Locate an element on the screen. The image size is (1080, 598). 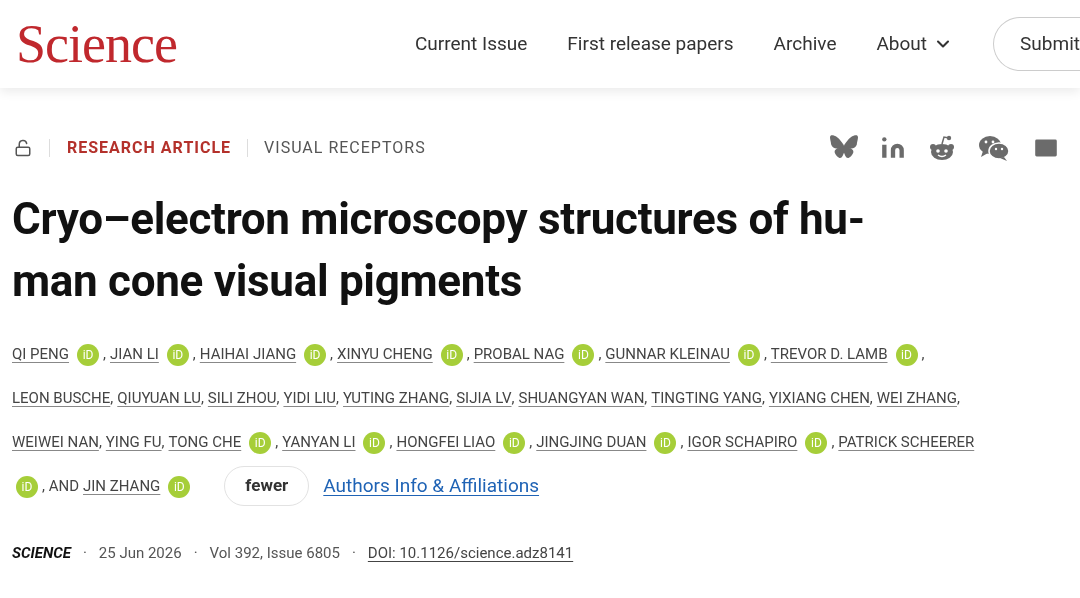
reddit-icon is located at coordinates (942, 148).